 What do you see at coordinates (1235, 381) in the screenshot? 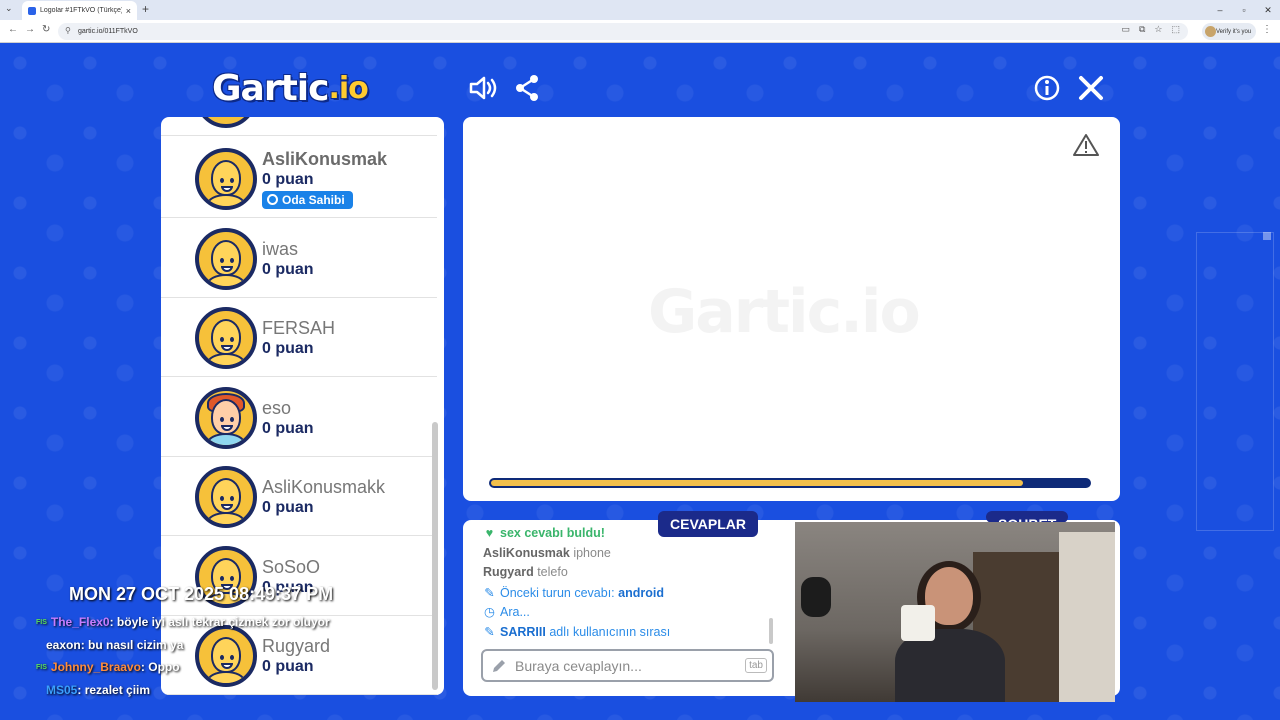
I see `side-overlay-frame` at bounding box center [1235, 381].